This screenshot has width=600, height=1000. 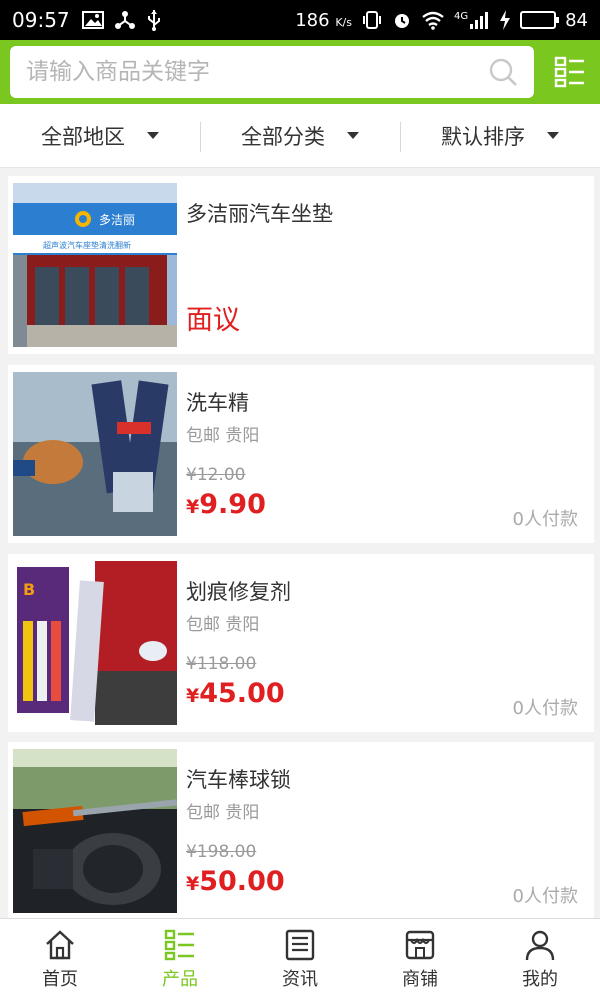 I want to click on filter-bar: 全部地区 全部分类 默认排序, so click(x=300, y=136).